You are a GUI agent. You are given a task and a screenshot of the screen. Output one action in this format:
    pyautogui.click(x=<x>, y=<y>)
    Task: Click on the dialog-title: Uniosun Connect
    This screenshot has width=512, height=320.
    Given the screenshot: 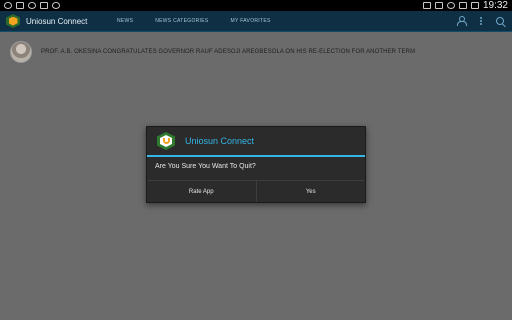 What is the action you would take?
    pyautogui.click(x=220, y=141)
    